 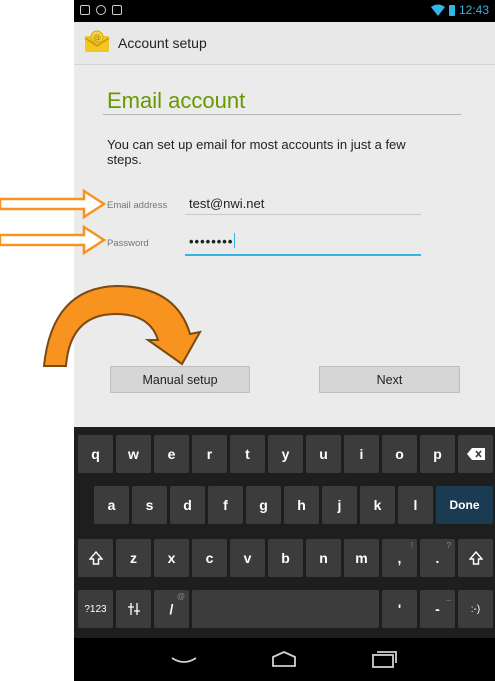 What do you see at coordinates (101, 277) in the screenshot?
I see `annotation-overlay` at bounding box center [101, 277].